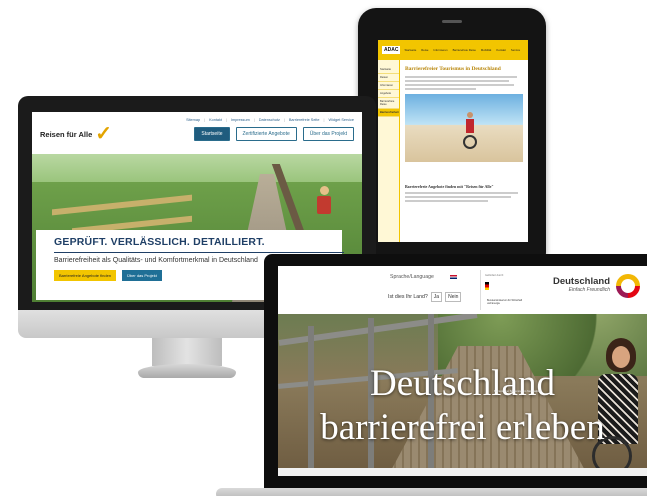 The image size is (647, 496). I want to click on tablet-page-title: Barrierefreier Tourismus in Deutschland, so click(453, 69).